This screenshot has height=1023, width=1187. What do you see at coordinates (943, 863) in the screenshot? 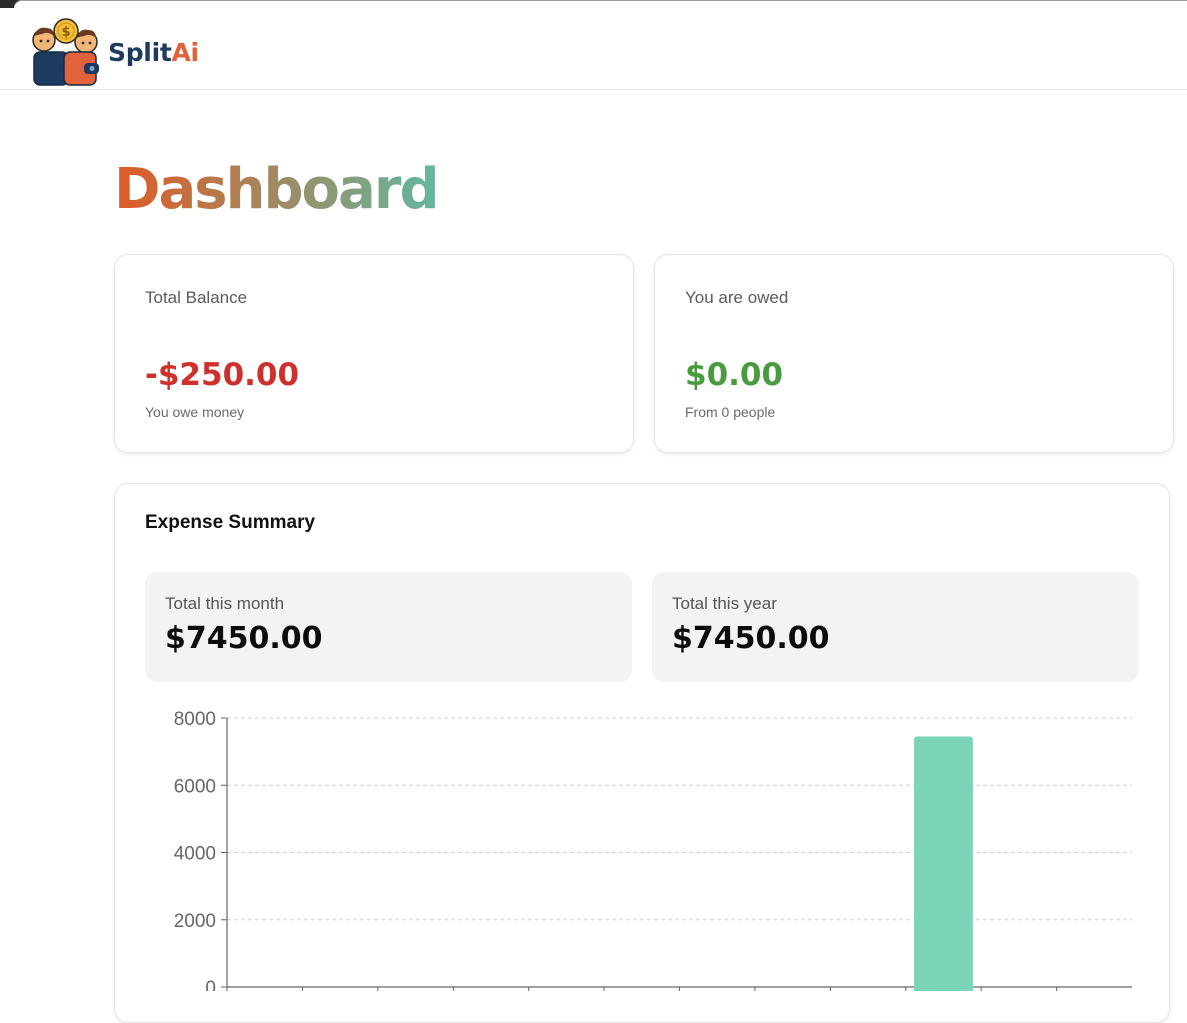
I see `expense-bar` at bounding box center [943, 863].